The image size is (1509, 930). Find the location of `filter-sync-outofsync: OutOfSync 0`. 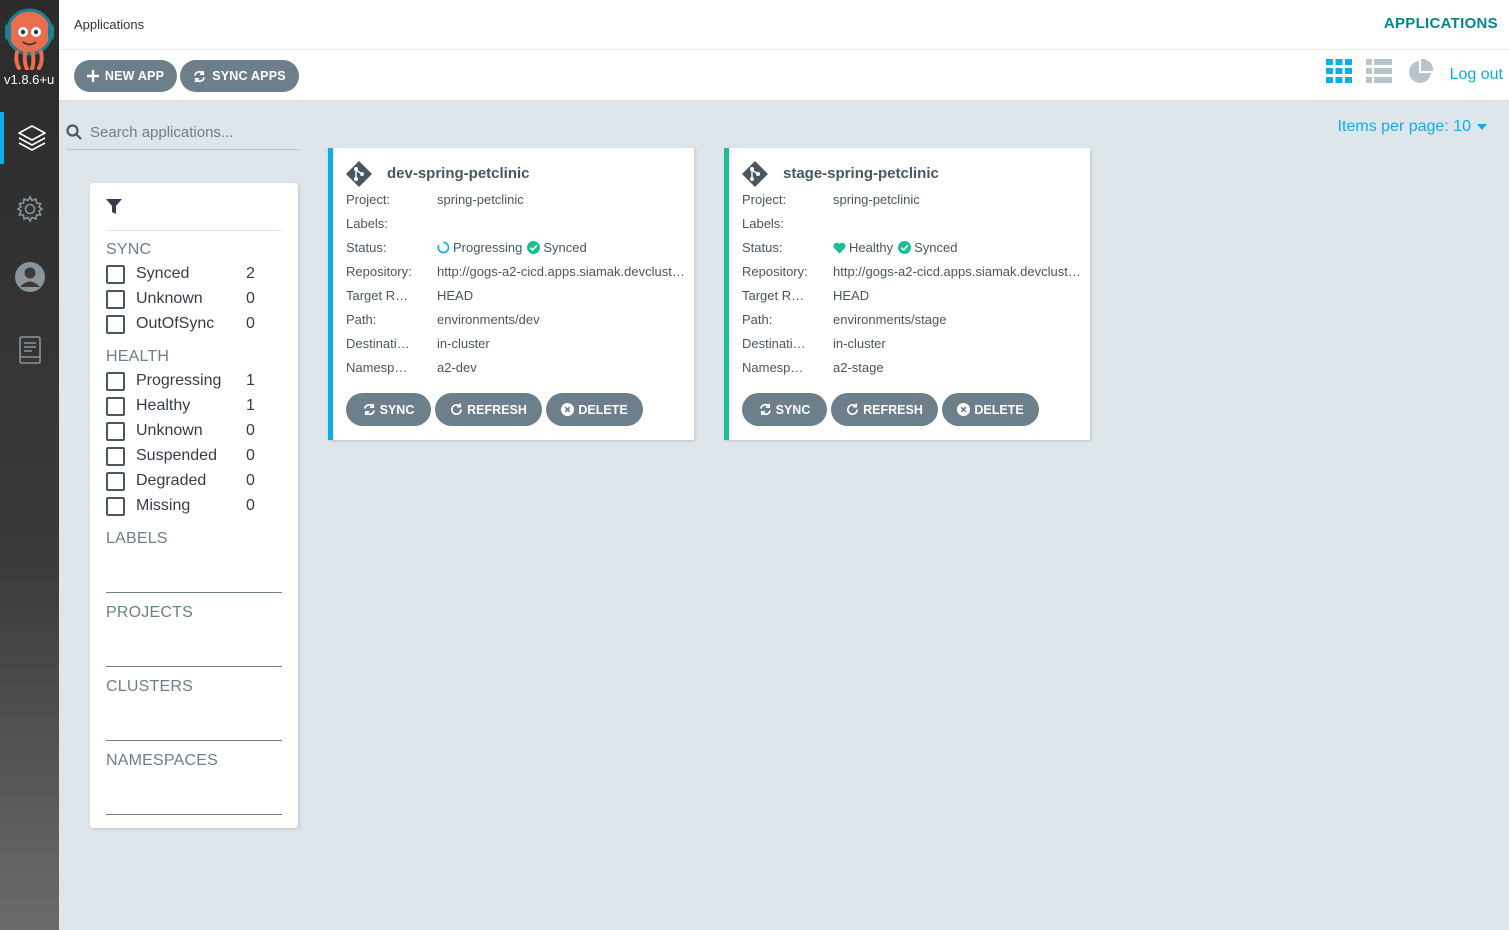

filter-sync-outofsync: OutOfSync 0 is located at coordinates (186, 324).